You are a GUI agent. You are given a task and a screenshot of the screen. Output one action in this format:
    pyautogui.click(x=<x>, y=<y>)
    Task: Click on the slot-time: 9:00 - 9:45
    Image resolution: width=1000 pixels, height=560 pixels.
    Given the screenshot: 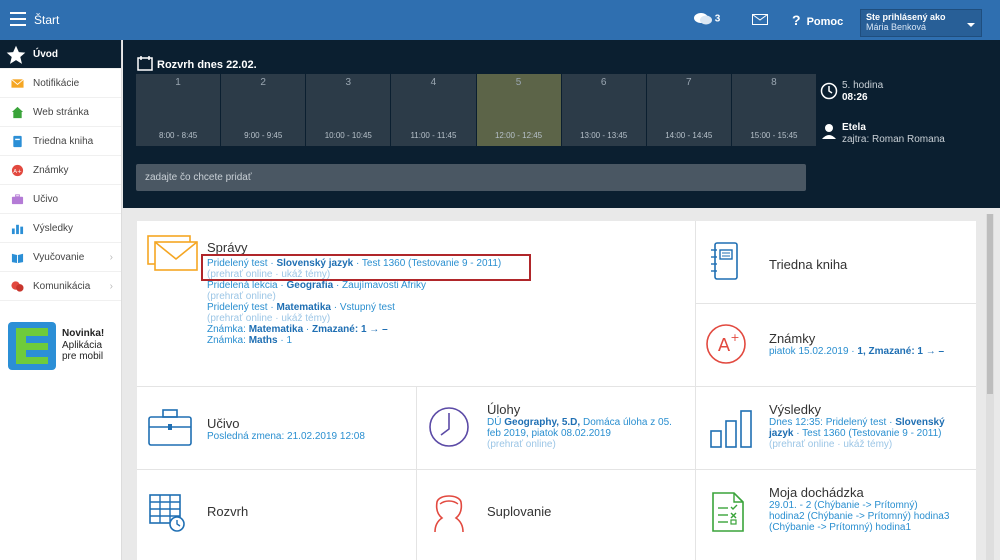 What is the action you would take?
    pyautogui.click(x=263, y=135)
    